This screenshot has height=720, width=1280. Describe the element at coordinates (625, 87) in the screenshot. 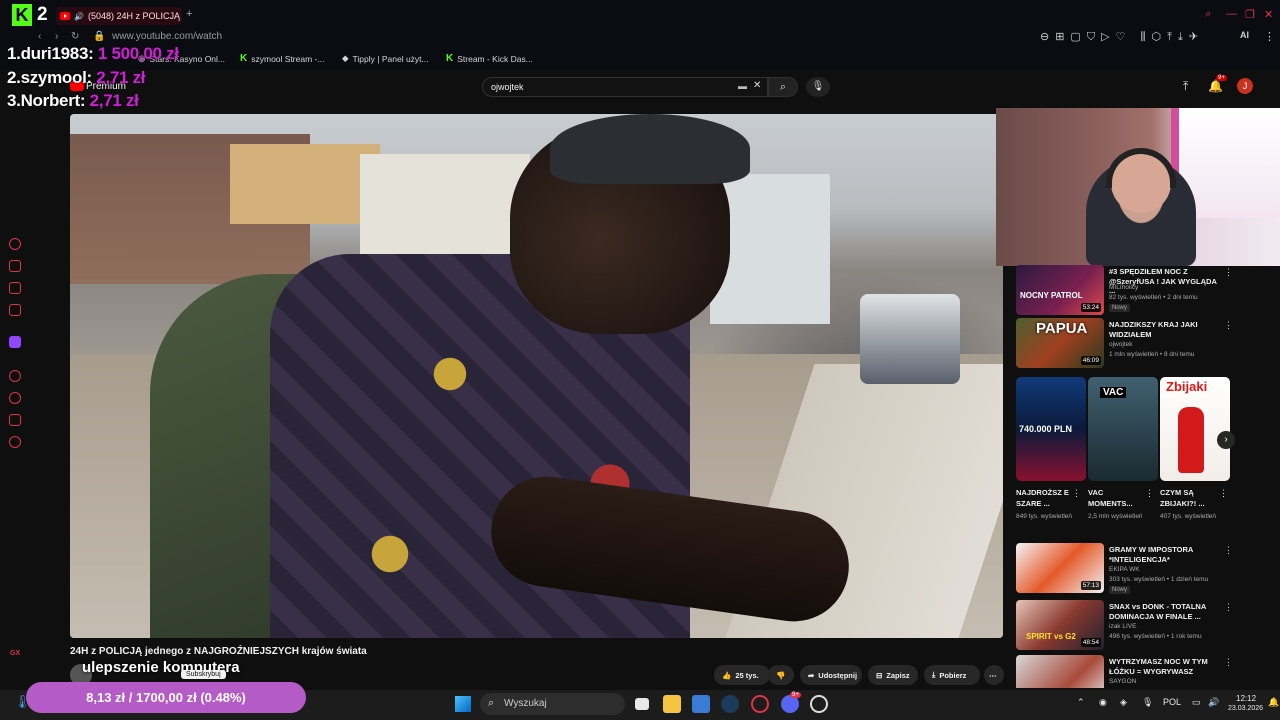

I see `search-input: ojwojtek` at that location.